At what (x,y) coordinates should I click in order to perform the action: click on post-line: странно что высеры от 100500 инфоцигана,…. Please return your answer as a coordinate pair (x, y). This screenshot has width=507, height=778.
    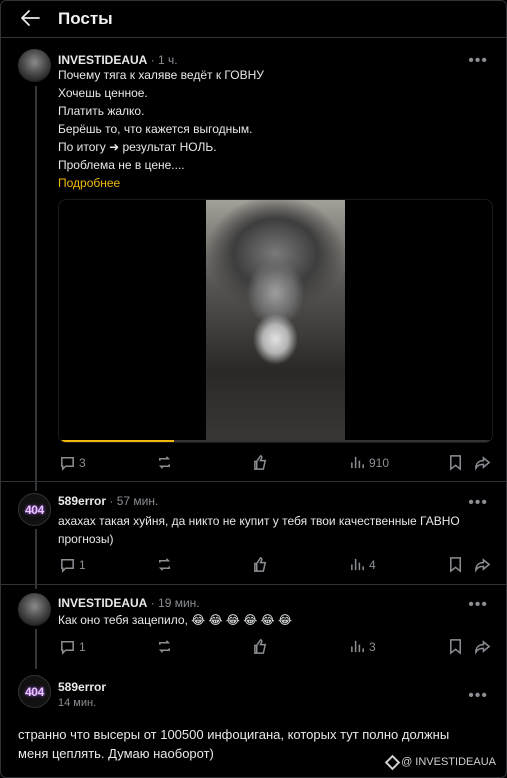
    Looking at the image, I should click on (234, 734).